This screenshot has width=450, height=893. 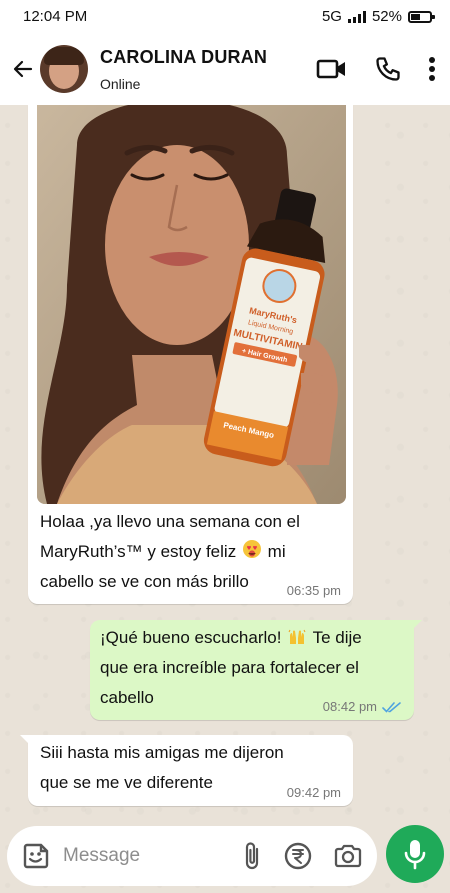 What do you see at coordinates (183, 69) in the screenshot?
I see `contact-info: CAROLINA DURAN Online` at bounding box center [183, 69].